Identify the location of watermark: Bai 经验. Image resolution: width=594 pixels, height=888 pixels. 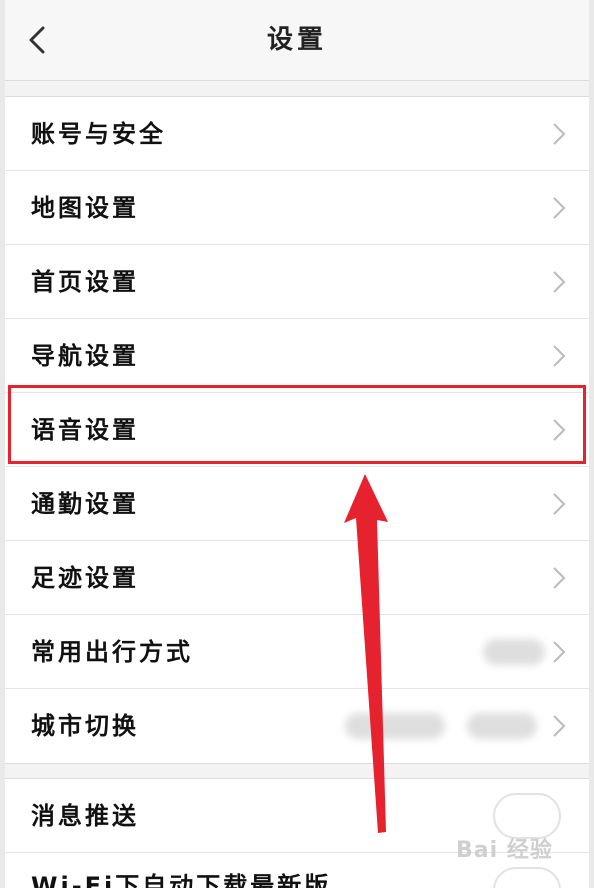
(504, 850).